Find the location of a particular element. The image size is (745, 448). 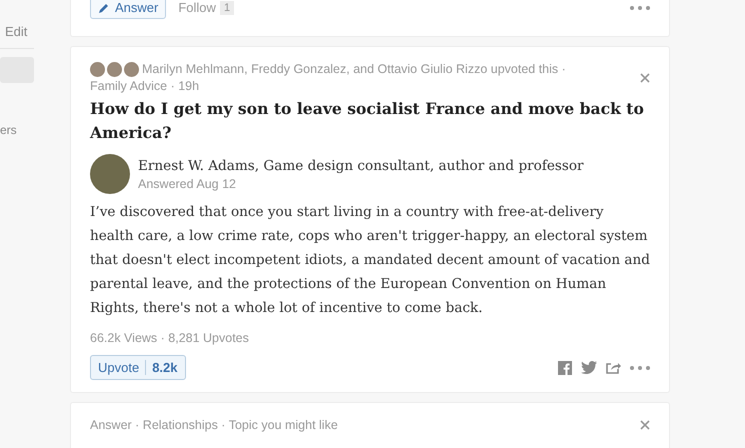

sidebar-item: ers is located at coordinates (17, 130).